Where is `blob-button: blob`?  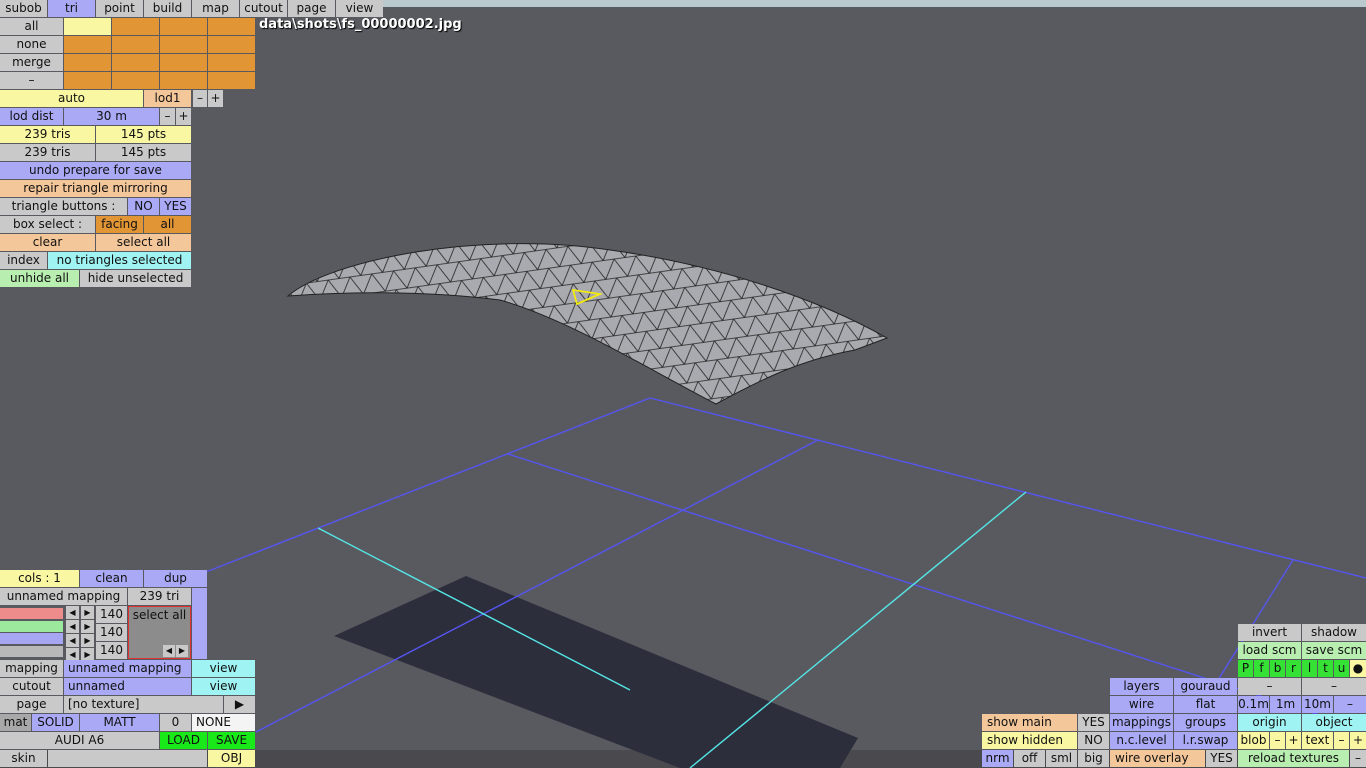
blob-button: blob is located at coordinates (1253, 740).